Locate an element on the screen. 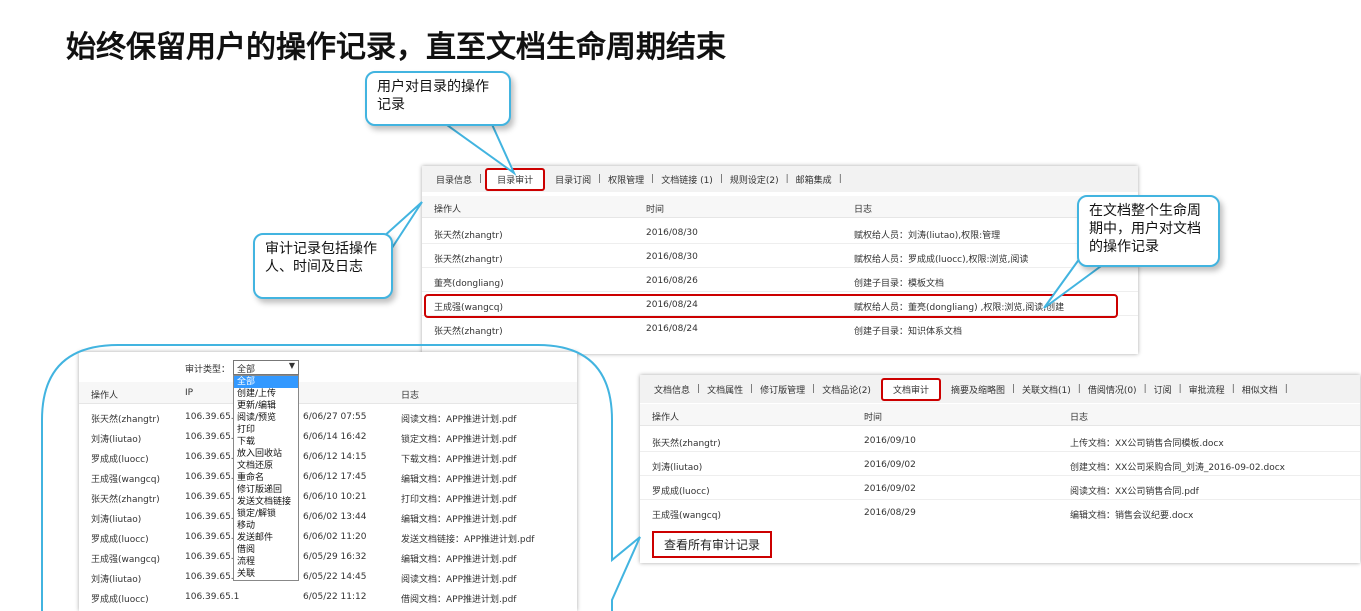 Image resolution: width=1361 pixels, height=611 pixels. callout-dir-ops: 用户对目录的操作记录 is located at coordinates (438, 98).